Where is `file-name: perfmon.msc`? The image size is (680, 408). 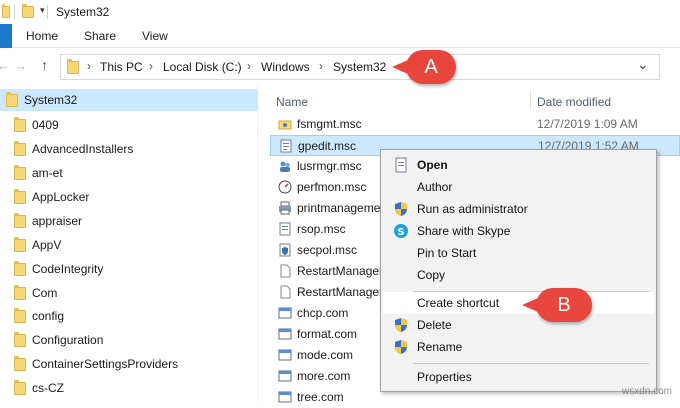
file-name: perfmon.msc is located at coordinates (332, 187).